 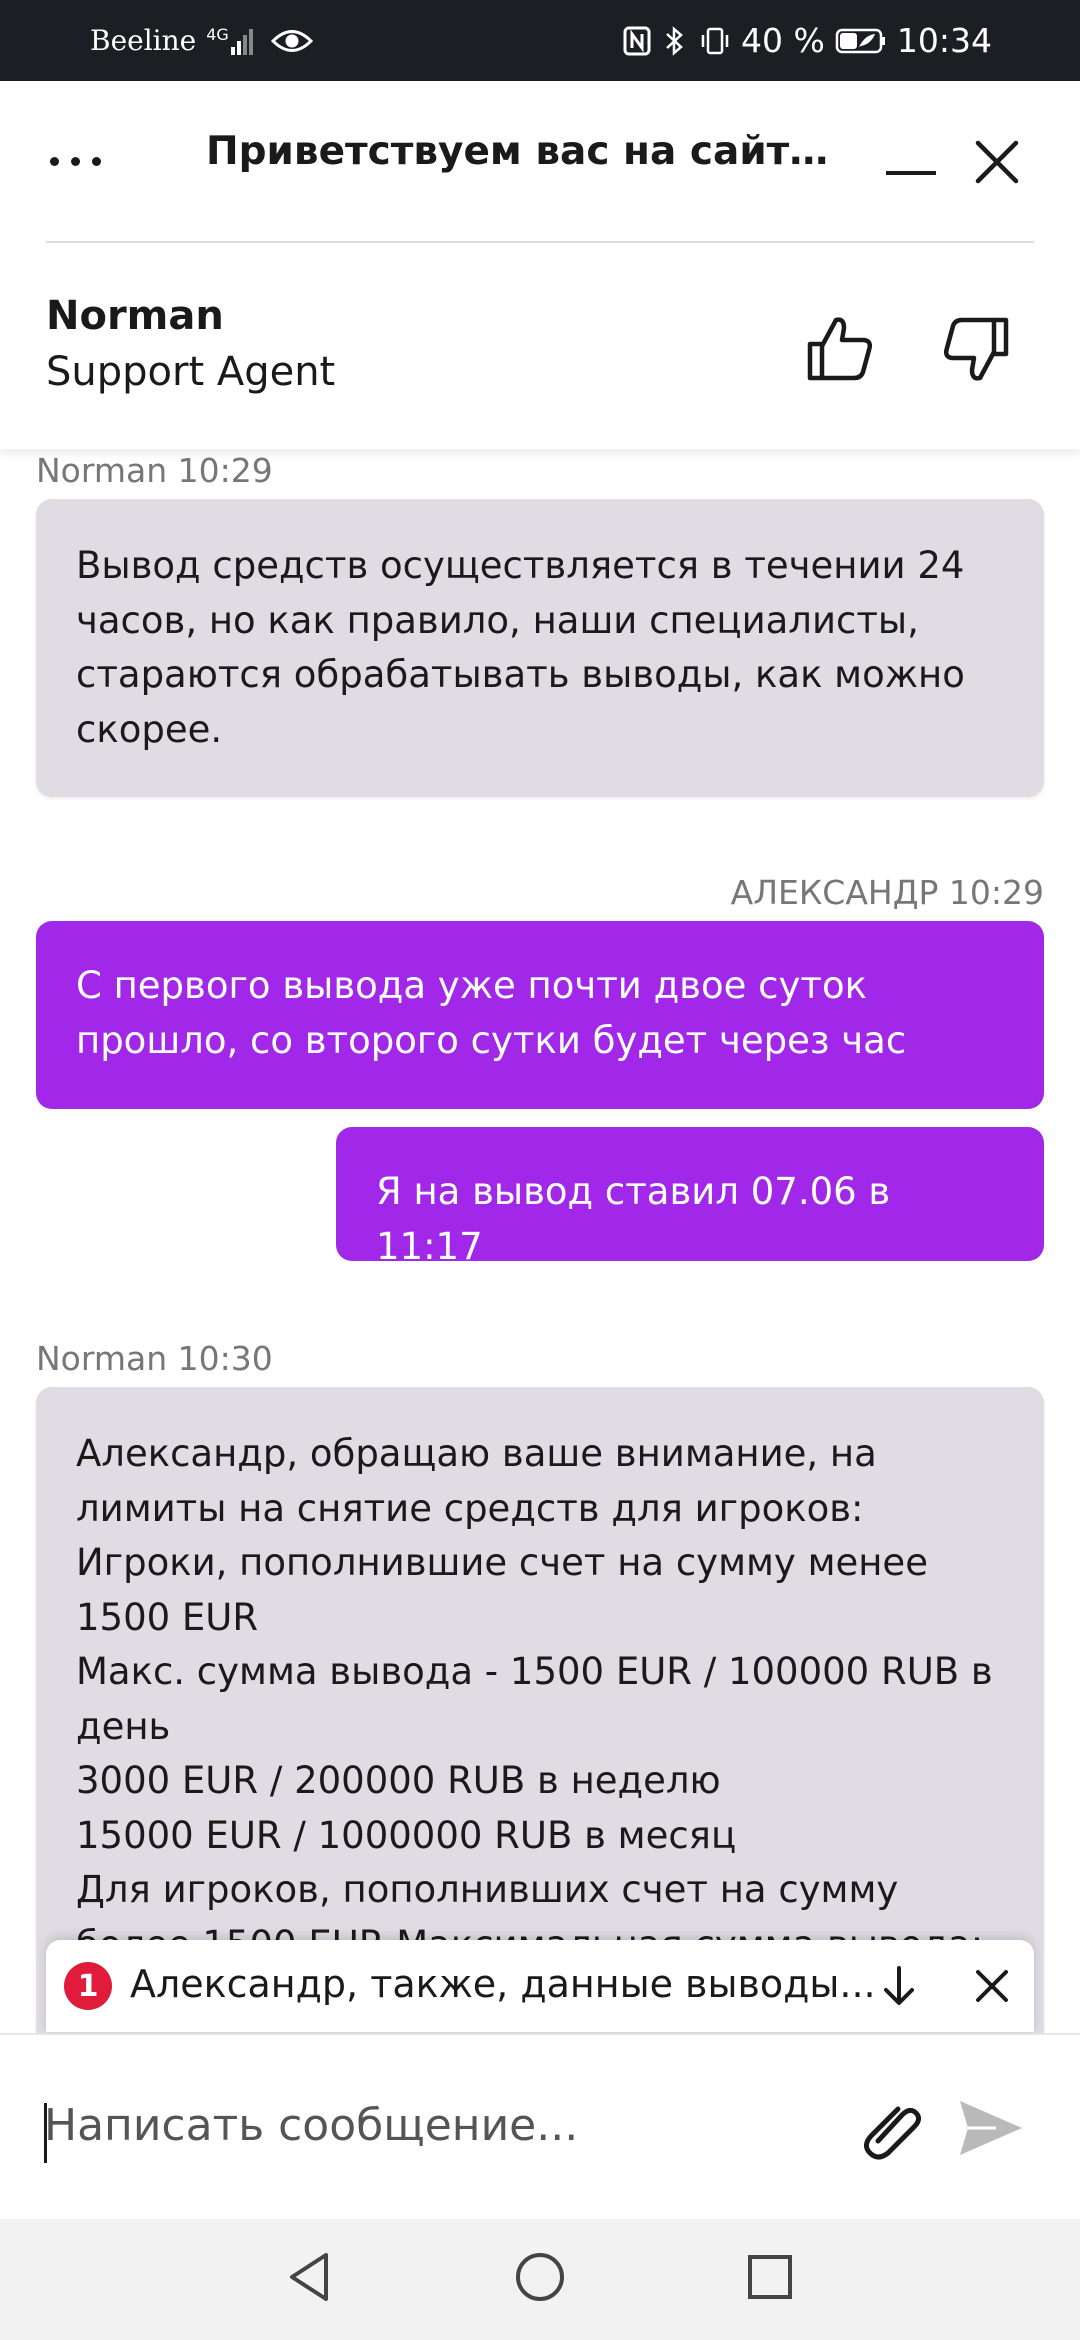 I want to click on vibrate-icon, so click(x=715, y=40).